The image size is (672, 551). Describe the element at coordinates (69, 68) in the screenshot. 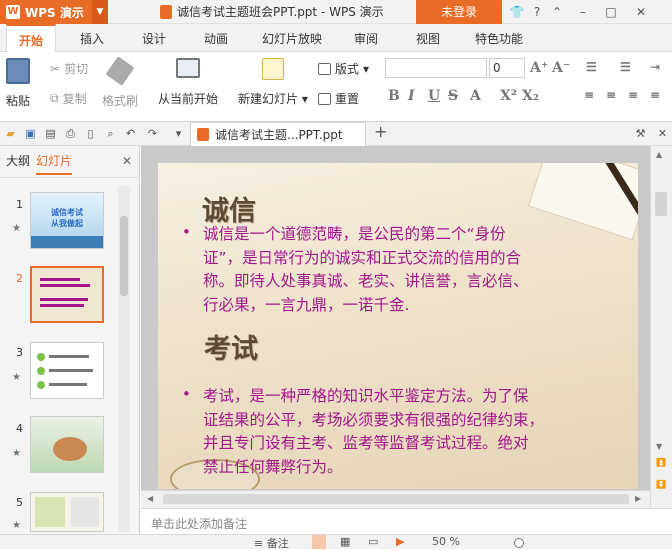

I see `cut-button: ✂ 剪切` at that location.